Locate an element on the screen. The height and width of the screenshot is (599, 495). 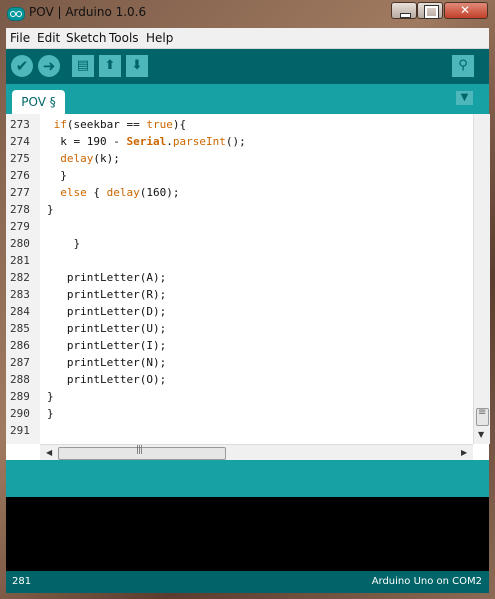
line-number: 286 is located at coordinates (20, 345).